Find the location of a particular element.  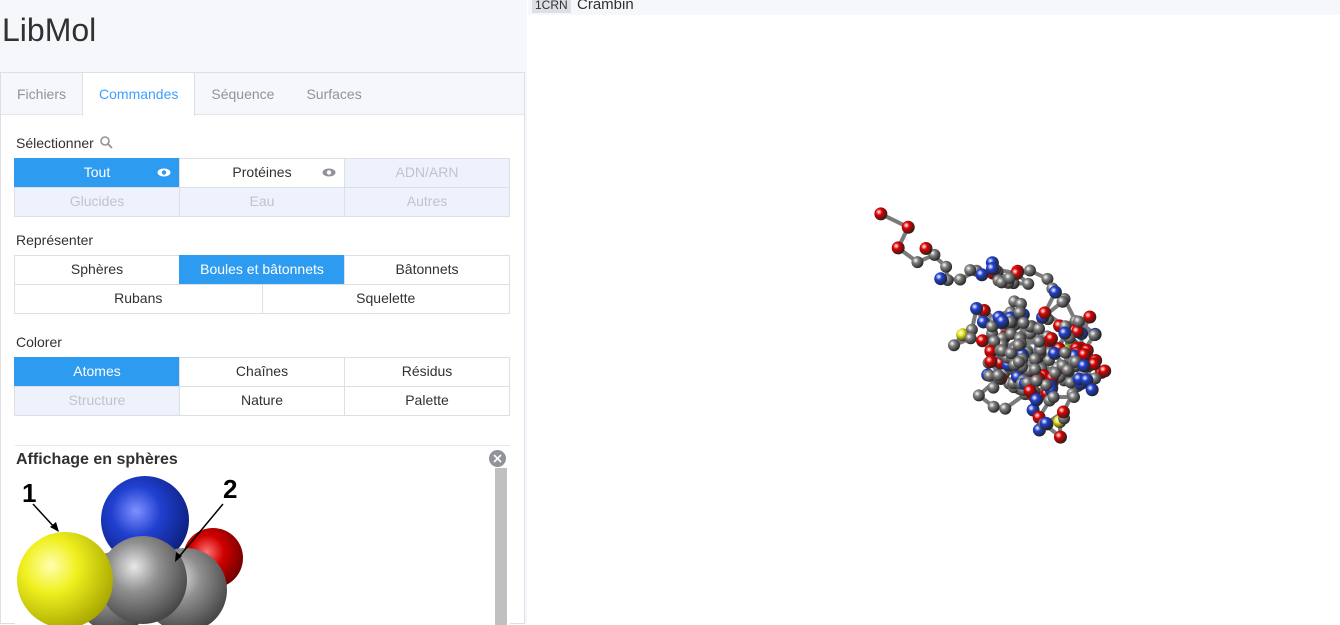

callout-1-arrow is located at coordinates (44, 516).